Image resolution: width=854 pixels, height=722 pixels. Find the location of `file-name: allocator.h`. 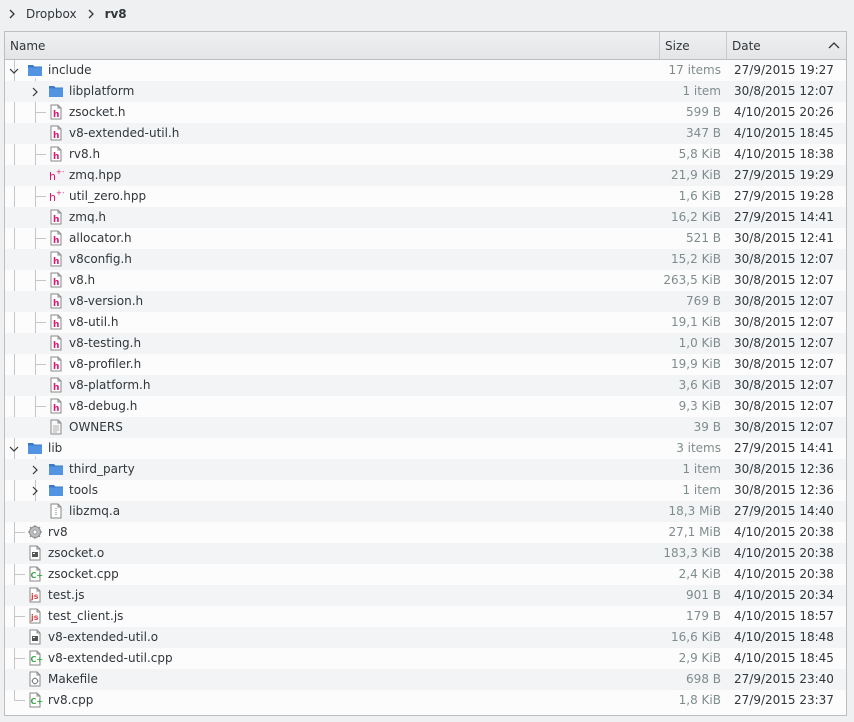

file-name: allocator.h is located at coordinates (100, 238).